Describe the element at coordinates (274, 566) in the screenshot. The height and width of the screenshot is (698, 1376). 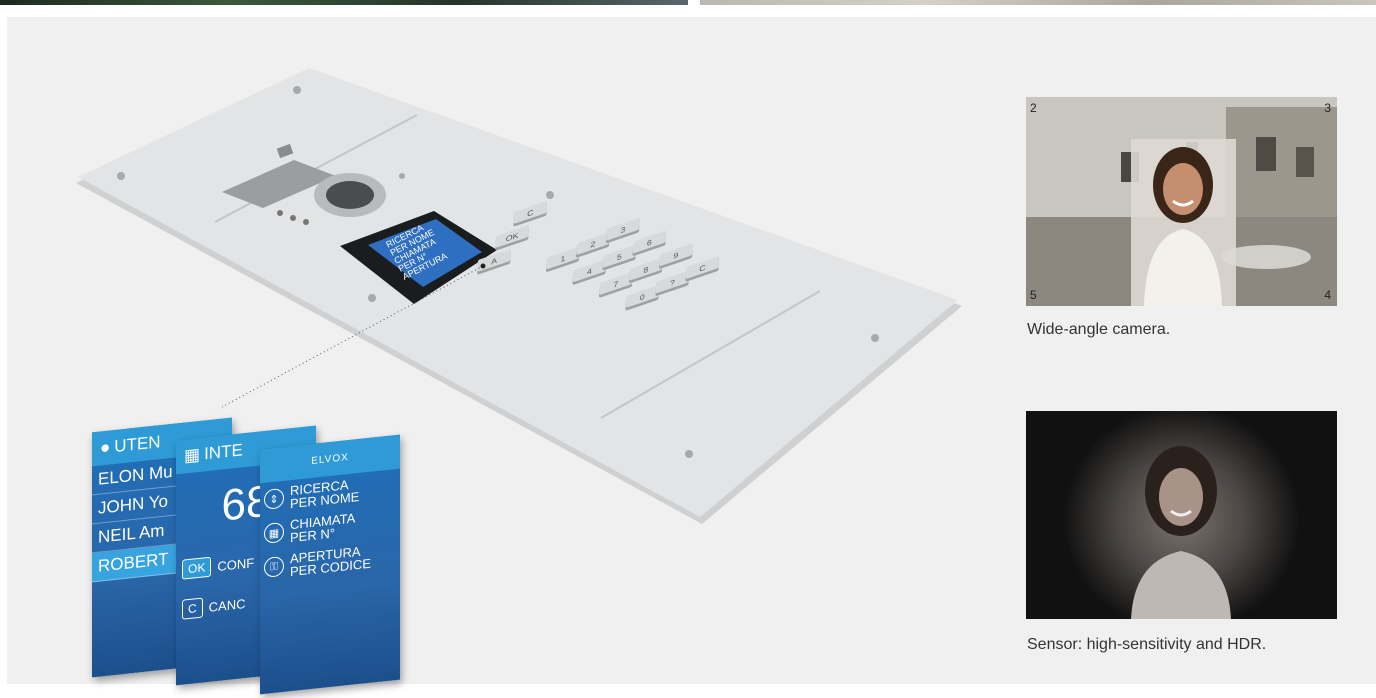
I see `key-icon: ⚿` at that location.